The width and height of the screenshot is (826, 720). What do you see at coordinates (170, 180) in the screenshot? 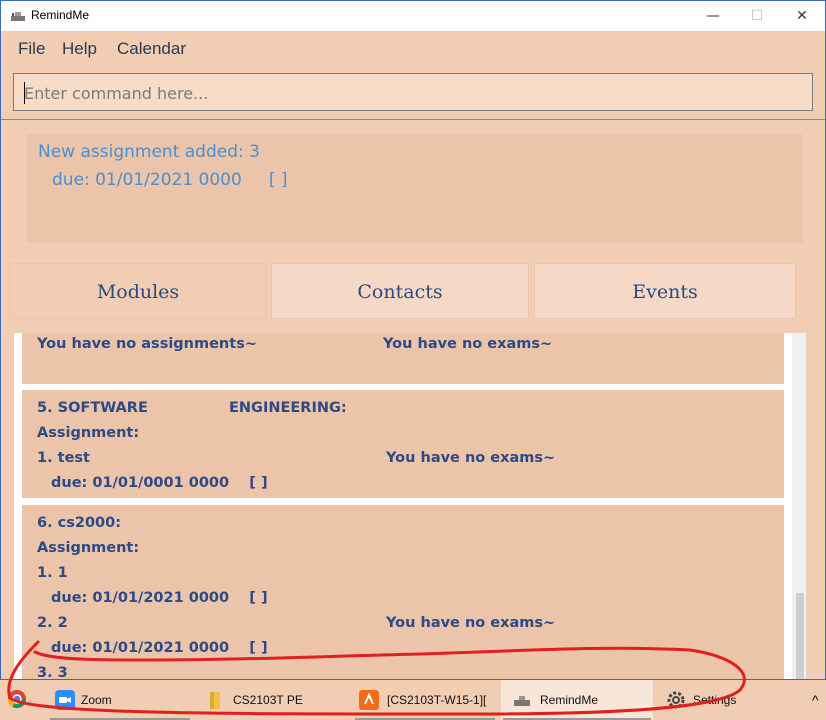
I see `result-due: due: 01/01/2021 0000 [ ]` at bounding box center [170, 180].